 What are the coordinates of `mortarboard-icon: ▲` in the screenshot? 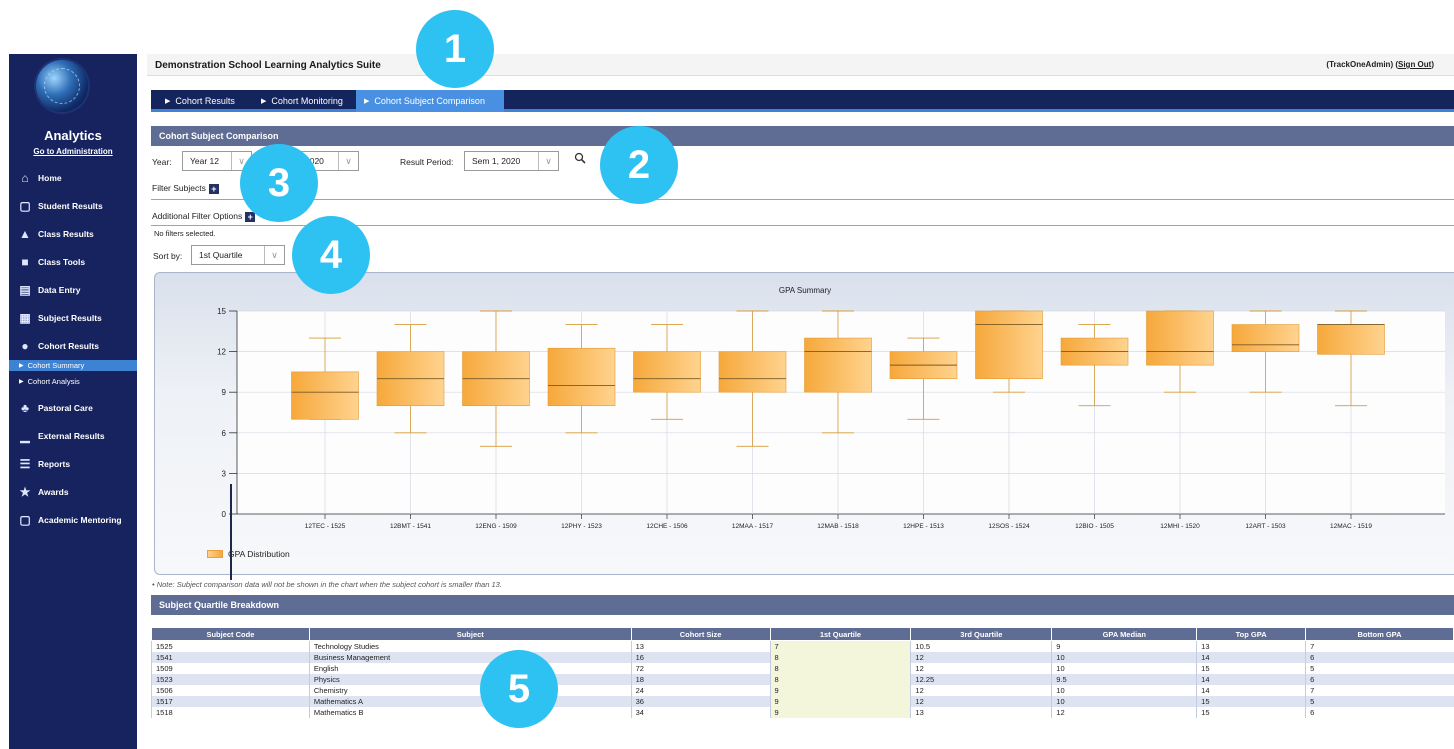 It's located at (25, 234).